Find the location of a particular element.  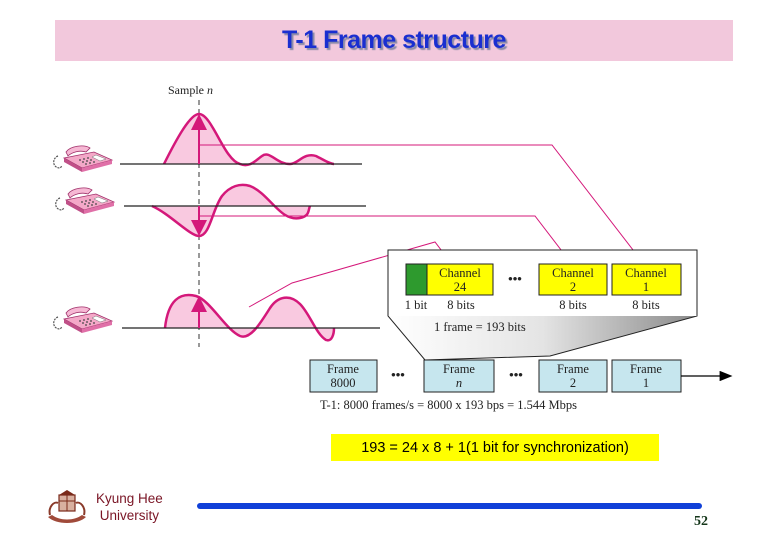

frame-box-2: Frame 2 is located at coordinates (573, 376).